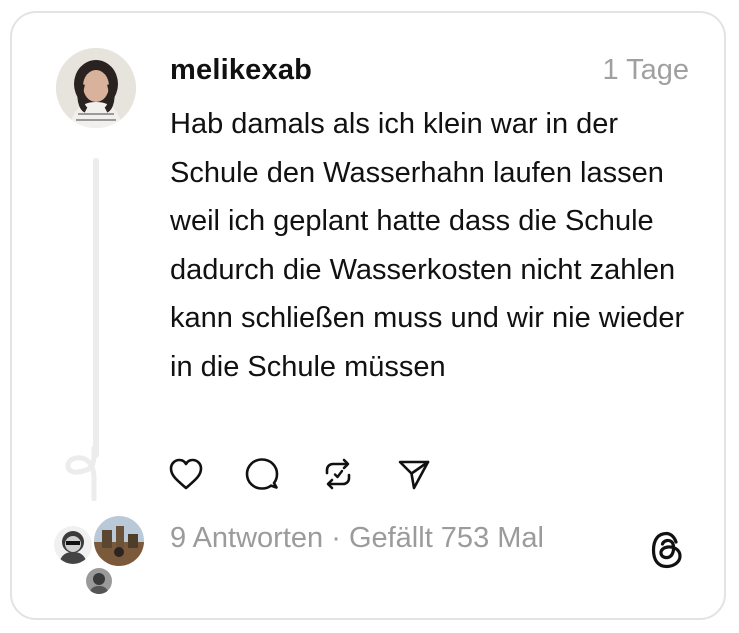 This screenshot has width=739, height=633. I want to click on post-actions, so click(300, 474).